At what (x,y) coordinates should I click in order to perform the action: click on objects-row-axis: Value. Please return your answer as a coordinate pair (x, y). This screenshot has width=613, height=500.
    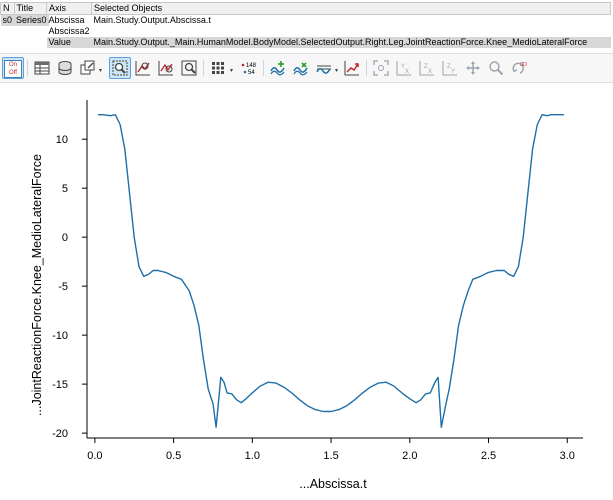
    Looking at the image, I should click on (69, 42).